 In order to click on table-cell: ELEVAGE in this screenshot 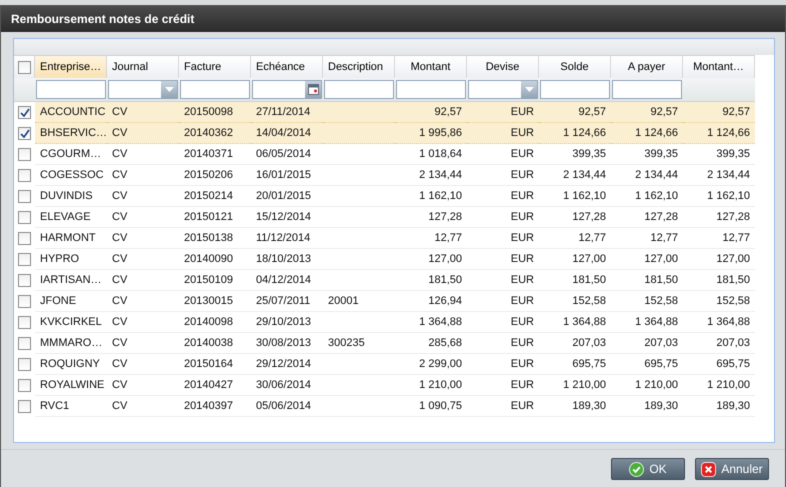, I will do `click(71, 217)`.